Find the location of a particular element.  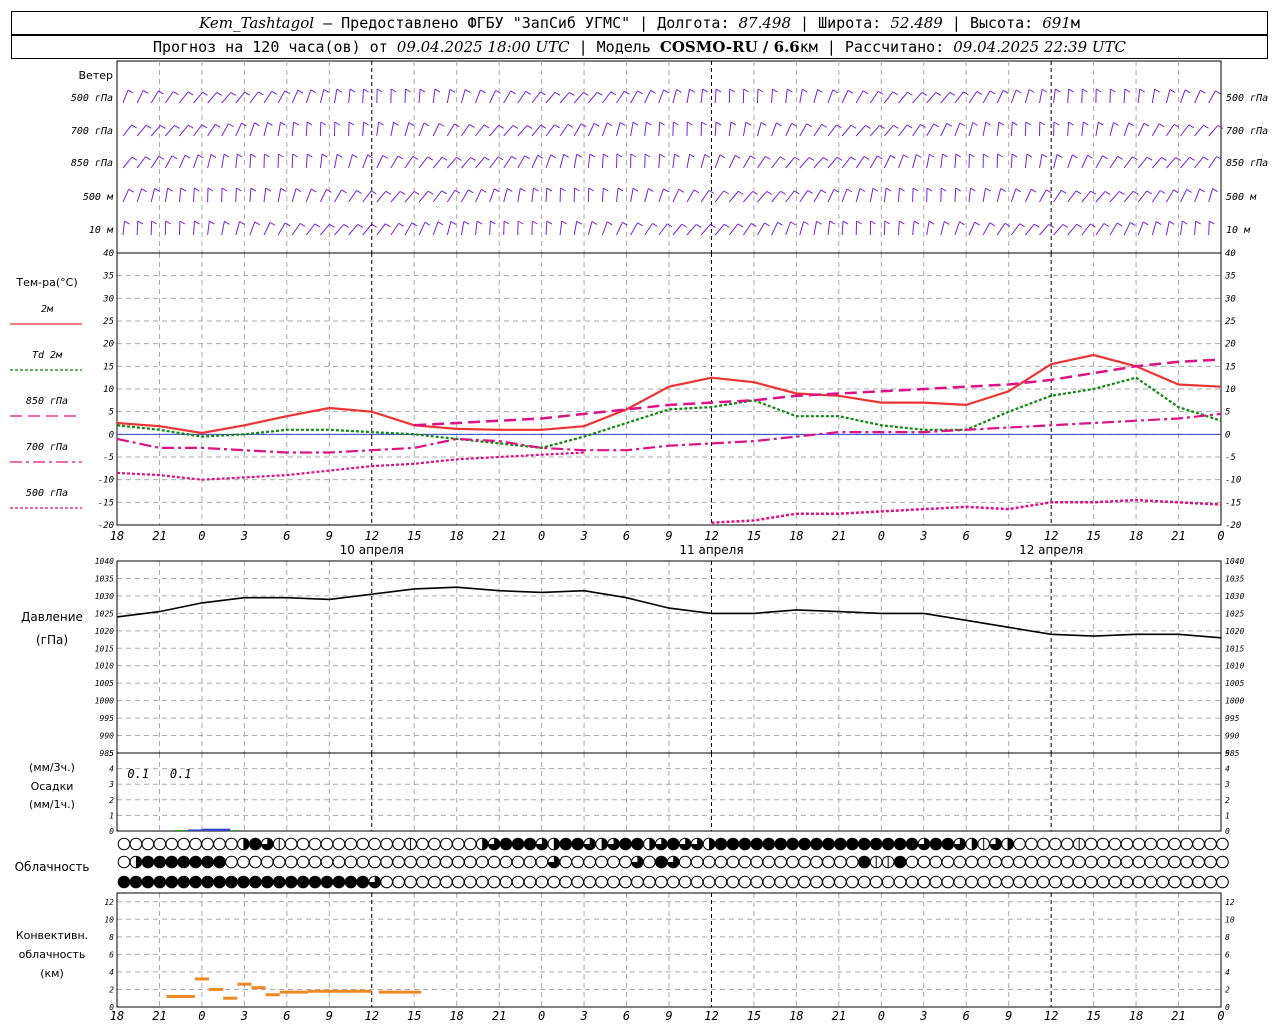

conv-ytick-left: 6 is located at coordinates (111, 954).